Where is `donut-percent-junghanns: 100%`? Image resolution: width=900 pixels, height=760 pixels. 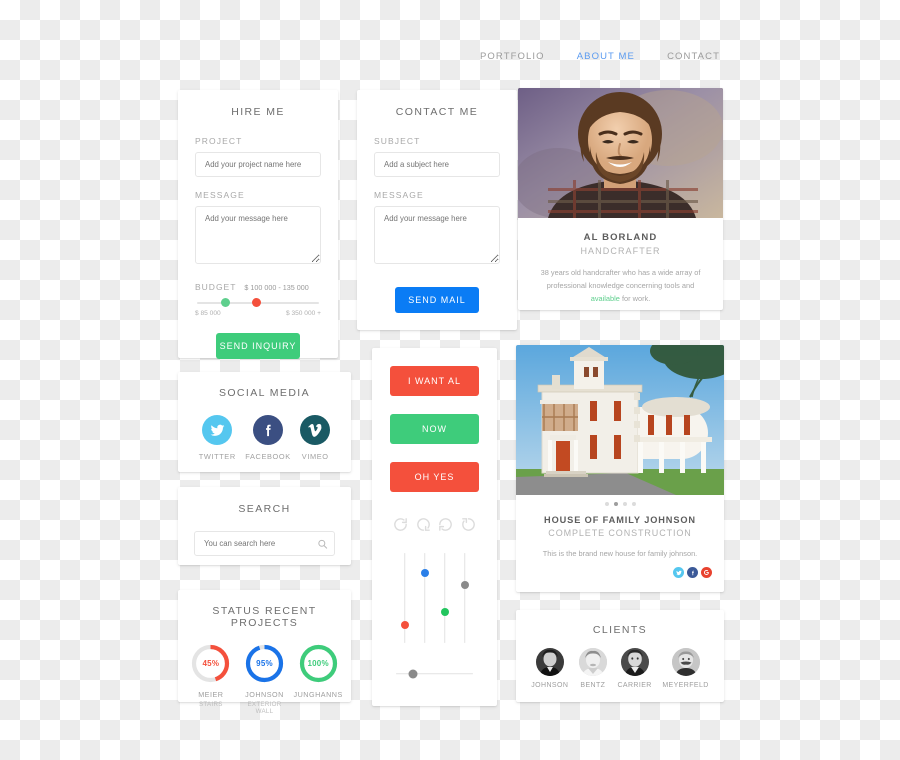 donut-percent-junghanns: 100% is located at coordinates (318, 663).